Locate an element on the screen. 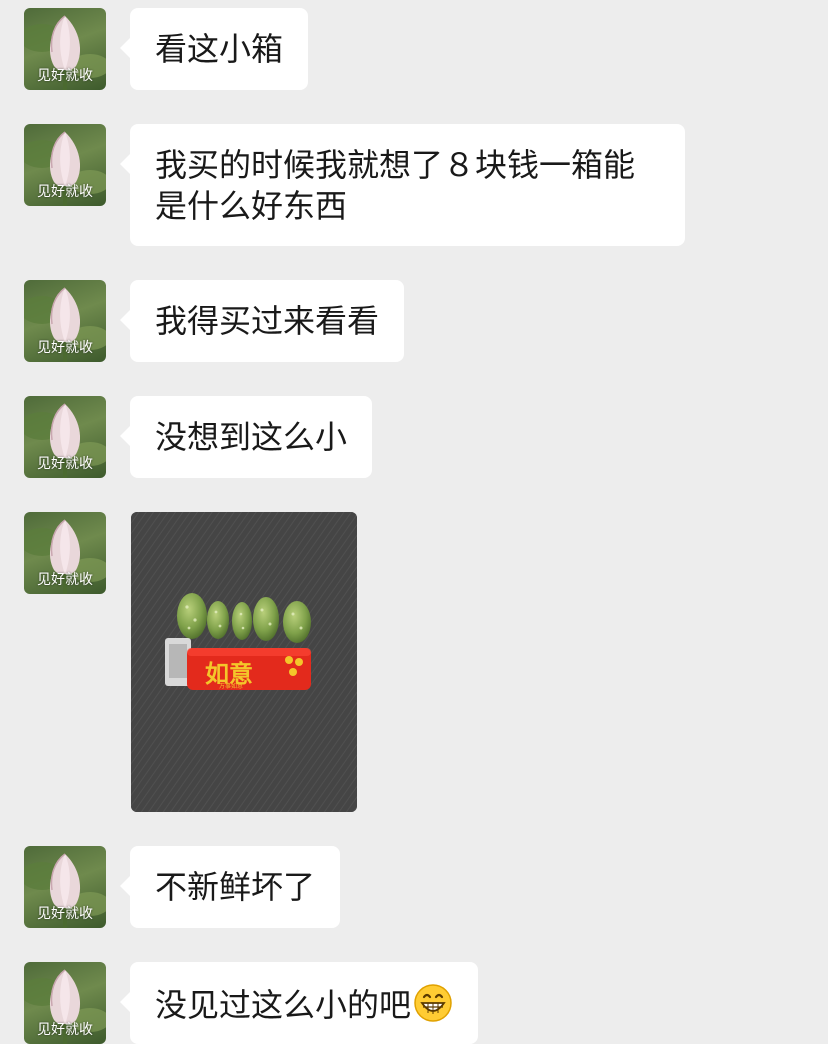  chat-message: 见好就收 不新鲜坏了 is located at coordinates (414, 887).